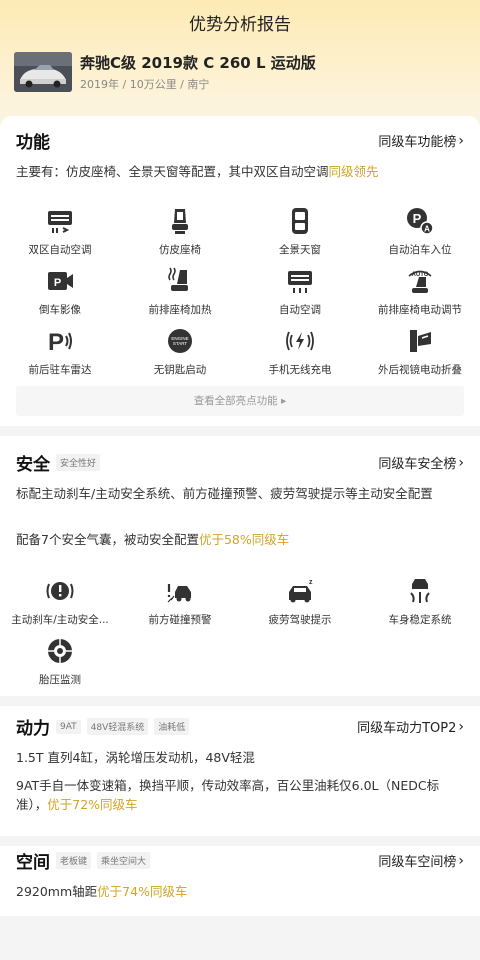 The height and width of the screenshot is (960, 480). I want to click on safety-item: 车身稳定系统, so click(420, 601).